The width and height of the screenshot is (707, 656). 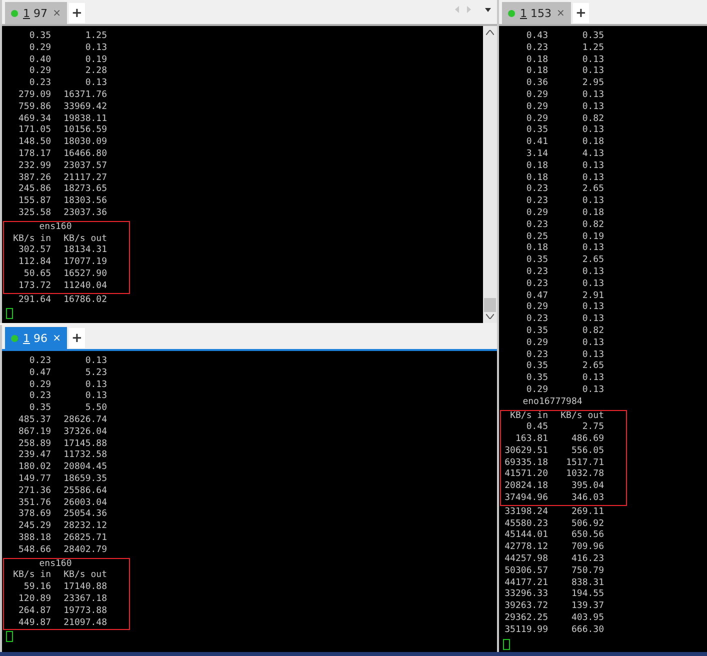 What do you see at coordinates (526, 560) in the screenshot?
I see `kb-in-value: 44257.98` at bounding box center [526, 560].